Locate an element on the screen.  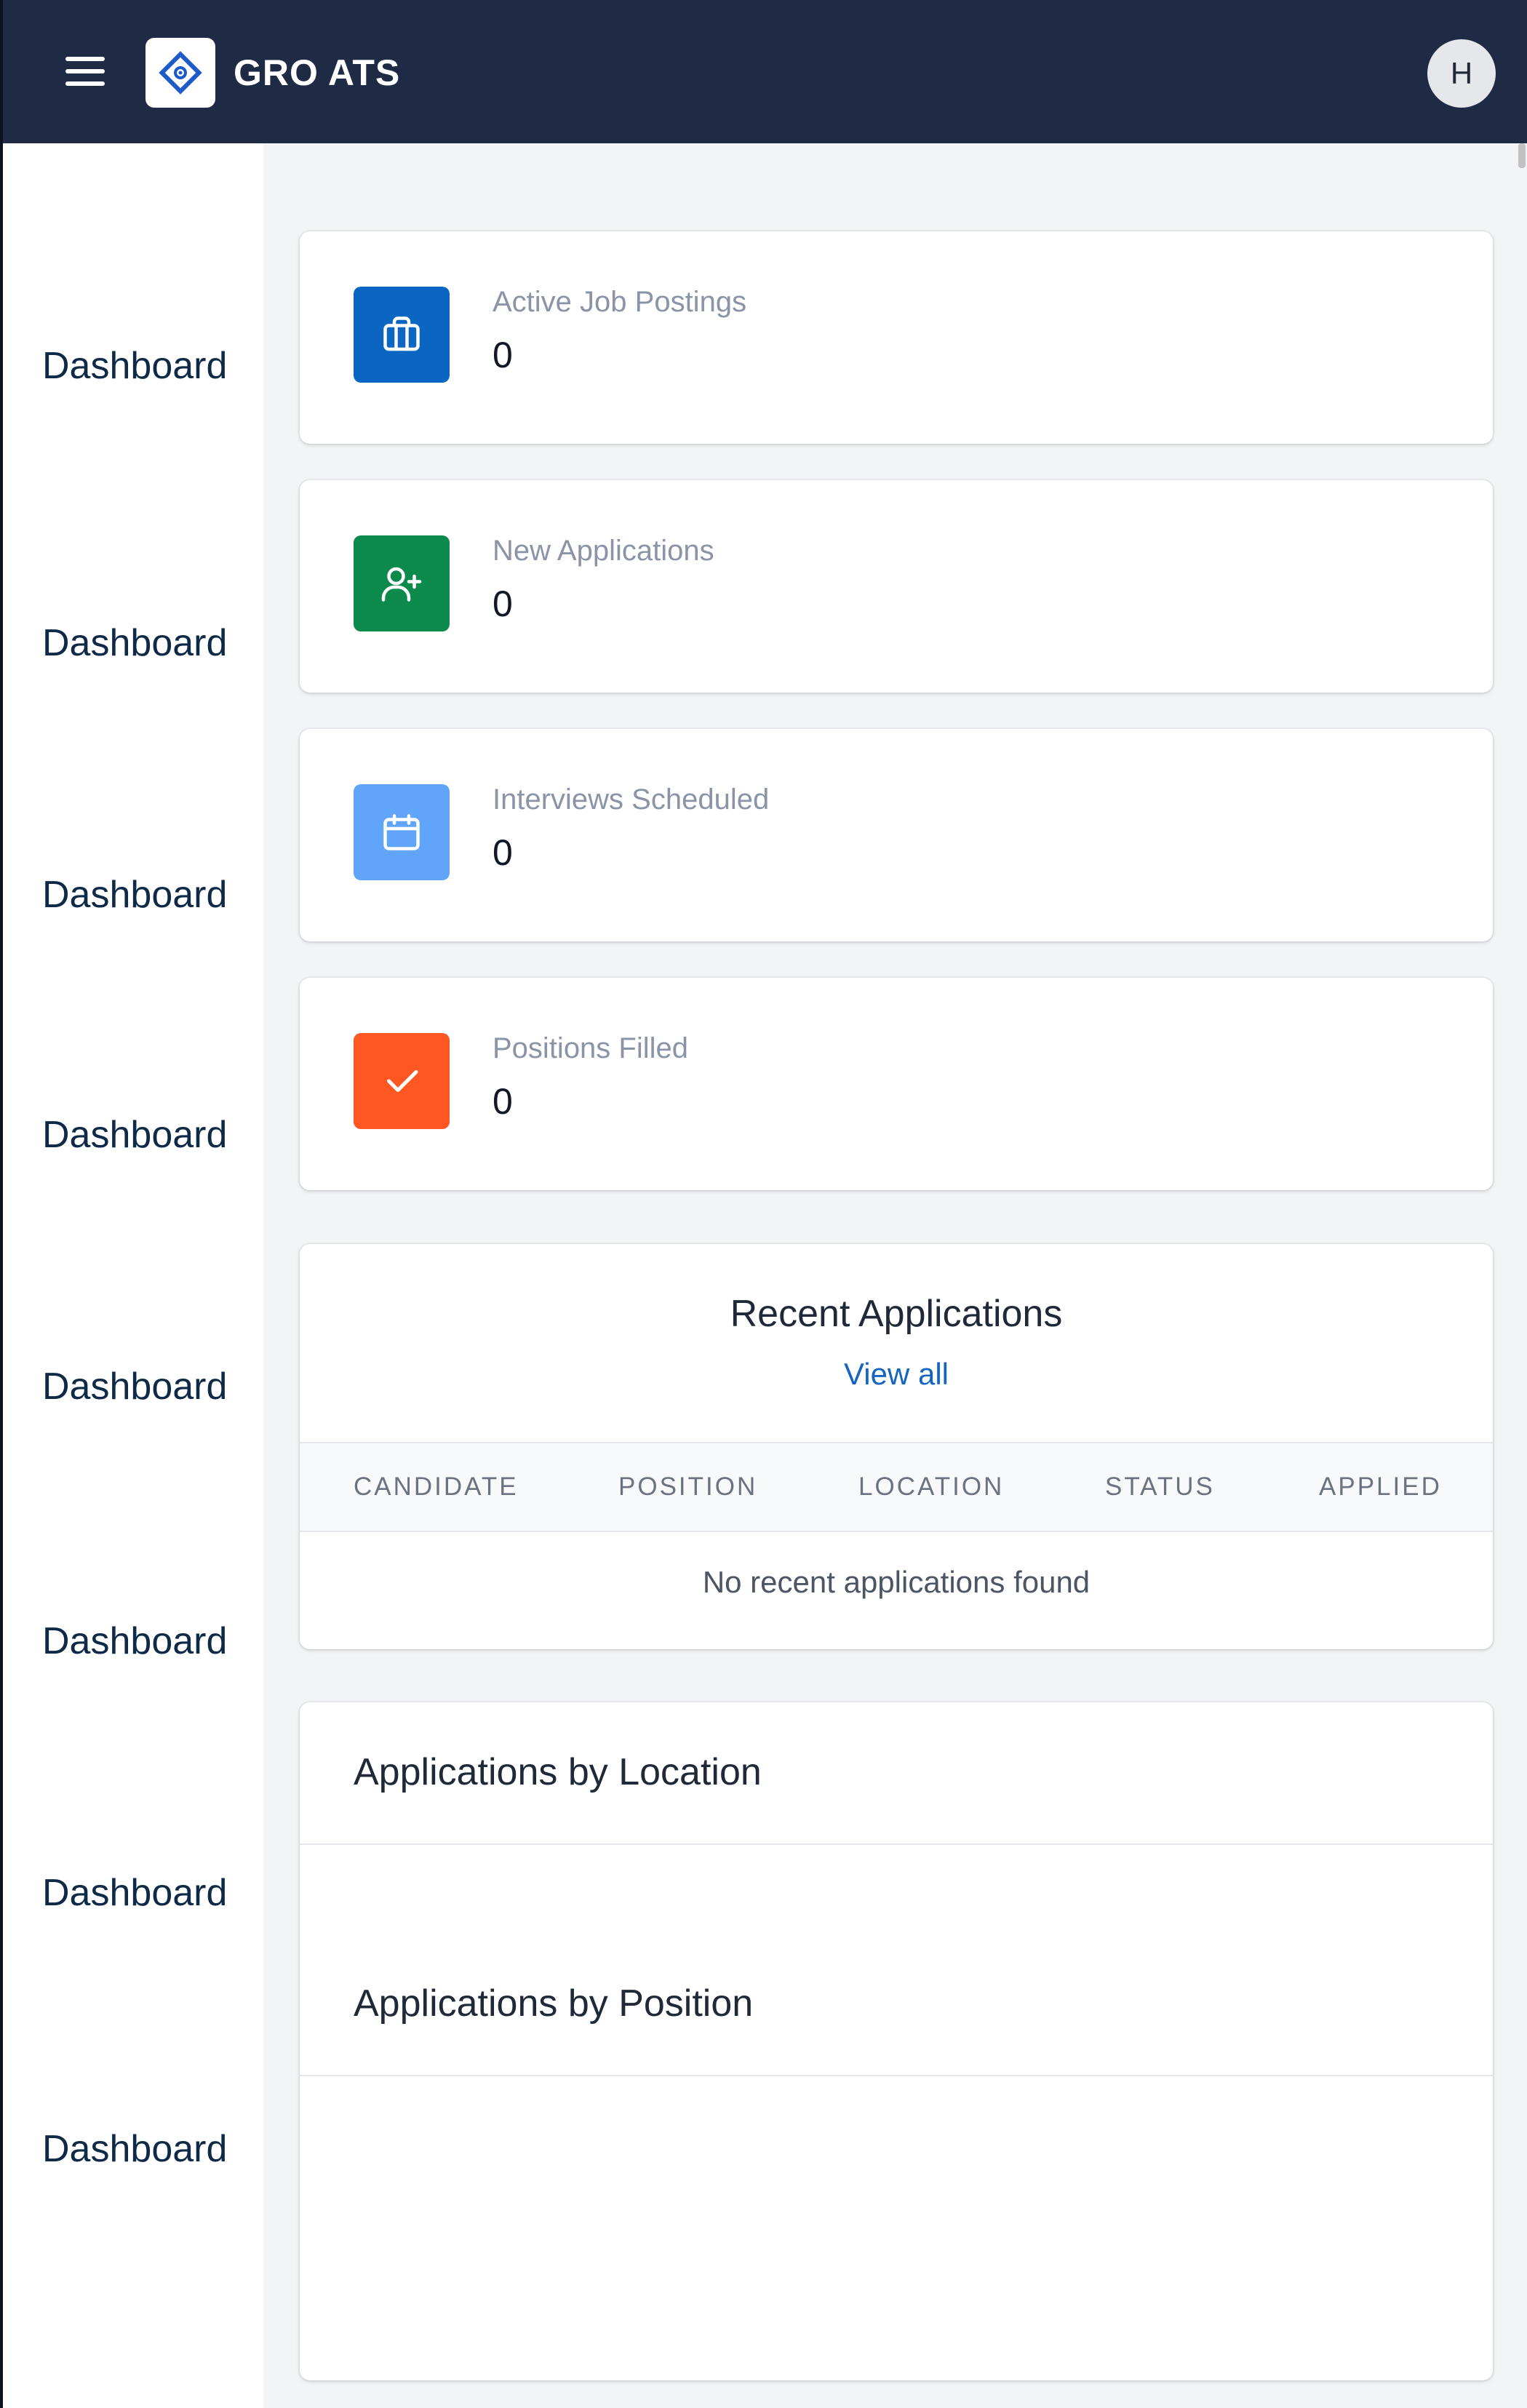
top-navbar: GRO ATS H is located at coordinates (763, 71).